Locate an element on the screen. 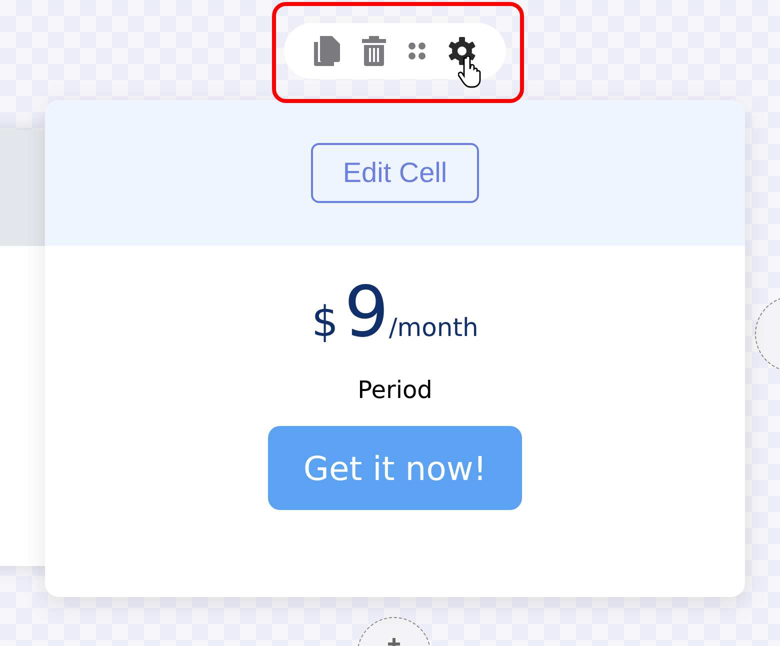 The height and width of the screenshot is (646, 780). copy-icon is located at coordinates (327, 51).